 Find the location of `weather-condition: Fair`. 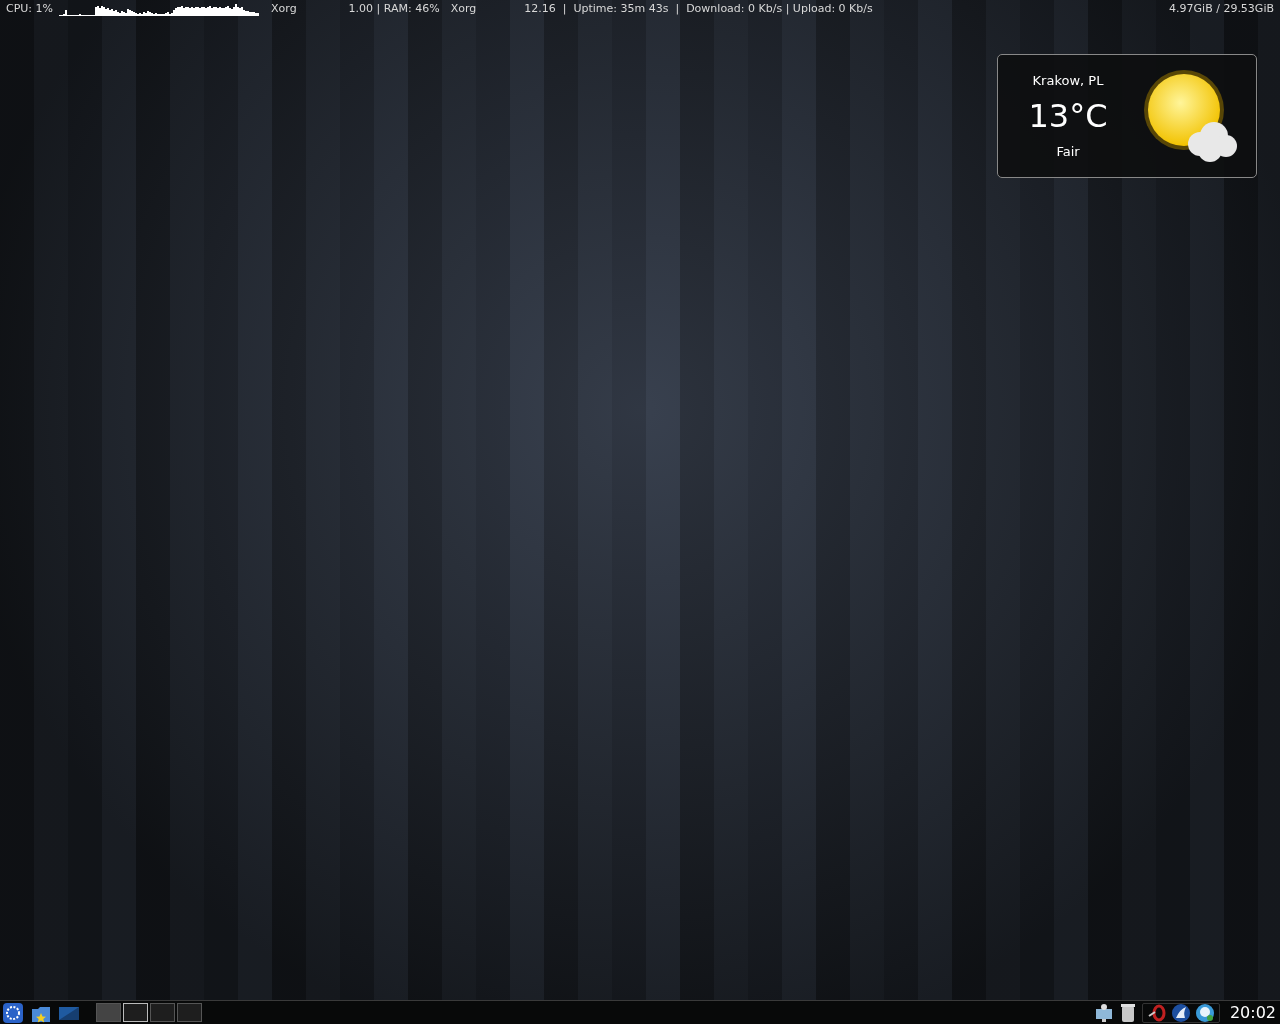

weather-condition: Fair is located at coordinates (1068, 152).